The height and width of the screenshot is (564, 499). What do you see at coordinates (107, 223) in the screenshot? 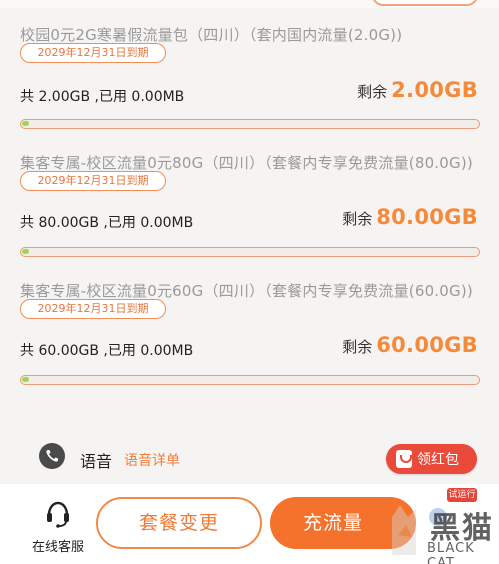
I see `usage-text: 共 80.00GB ,已用 0.00MB` at bounding box center [107, 223].